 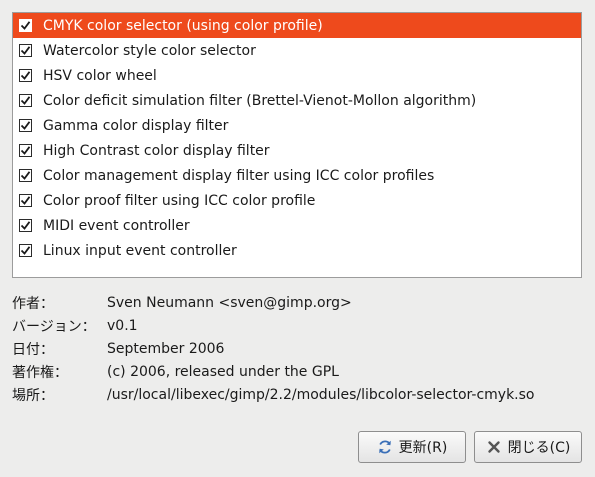 What do you see at coordinates (156, 150) in the screenshot?
I see `module-label: High Contrast color display filter` at bounding box center [156, 150].